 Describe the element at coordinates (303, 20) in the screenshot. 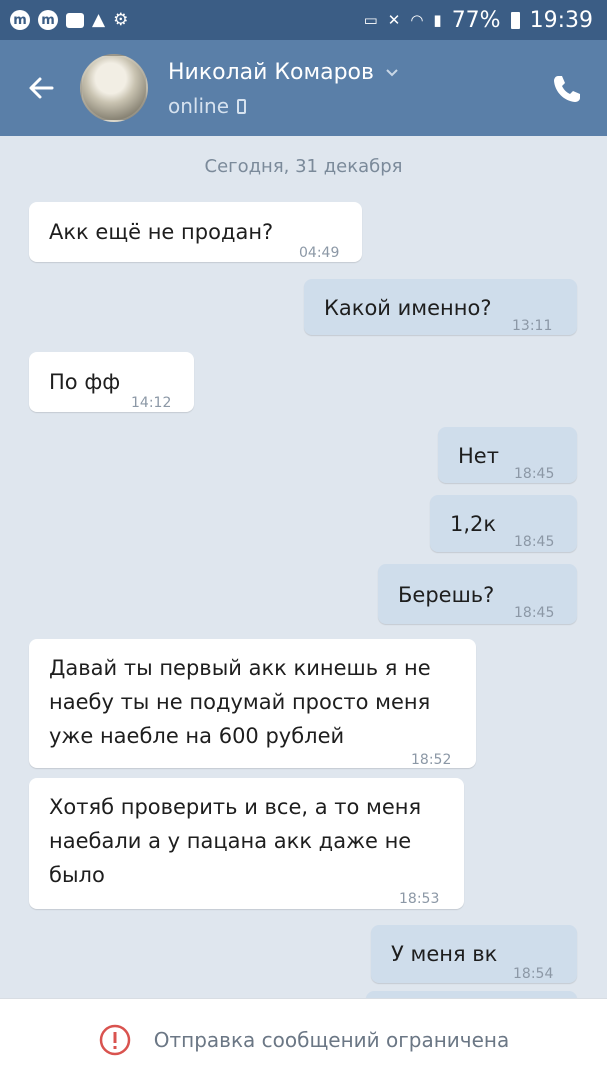

I see `status-bar: m m ▲ ⚙ ▭ ✕ ◠ ▮ 77% 19:39` at that location.